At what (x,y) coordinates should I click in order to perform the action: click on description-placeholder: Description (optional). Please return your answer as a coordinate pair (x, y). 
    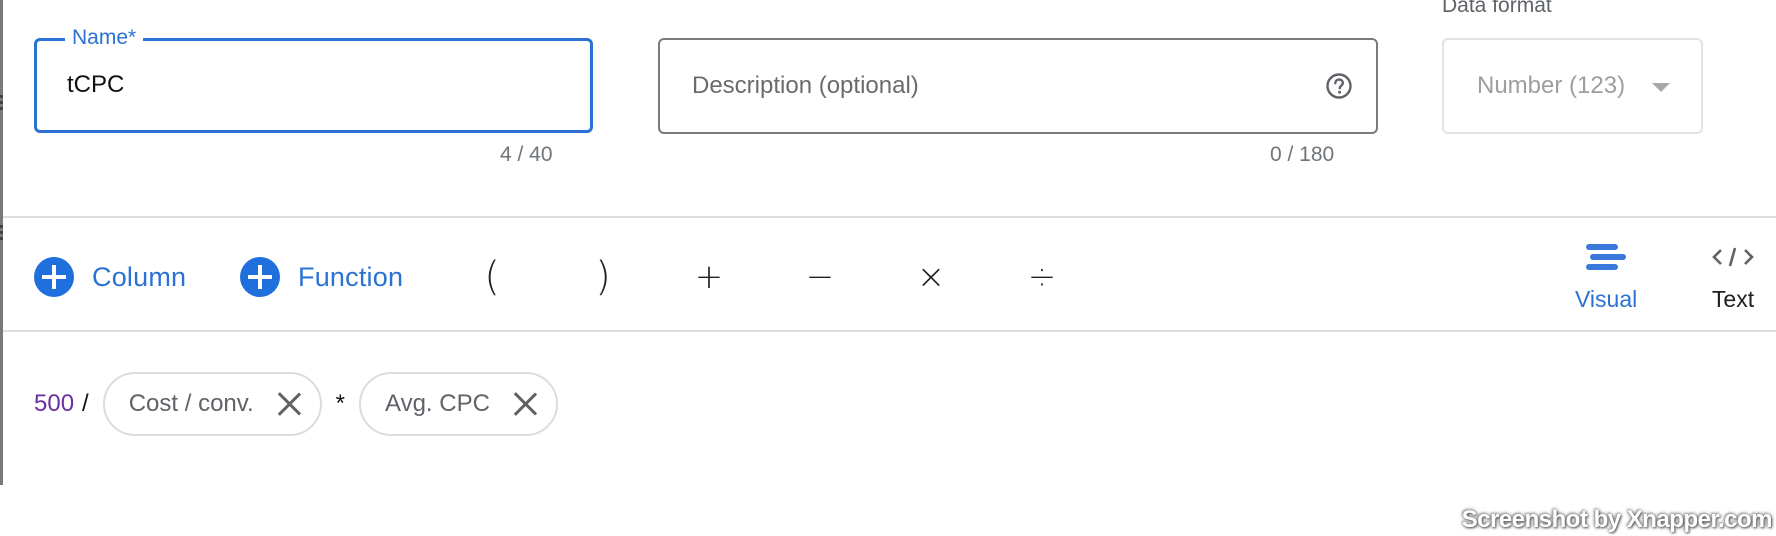
    Looking at the image, I should click on (805, 85).